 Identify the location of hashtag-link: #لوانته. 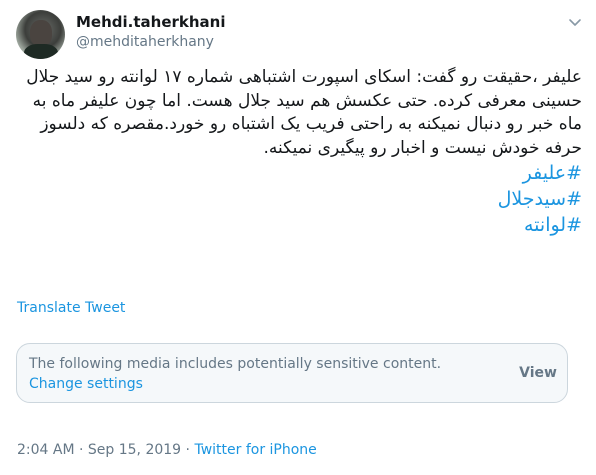
(299, 225).